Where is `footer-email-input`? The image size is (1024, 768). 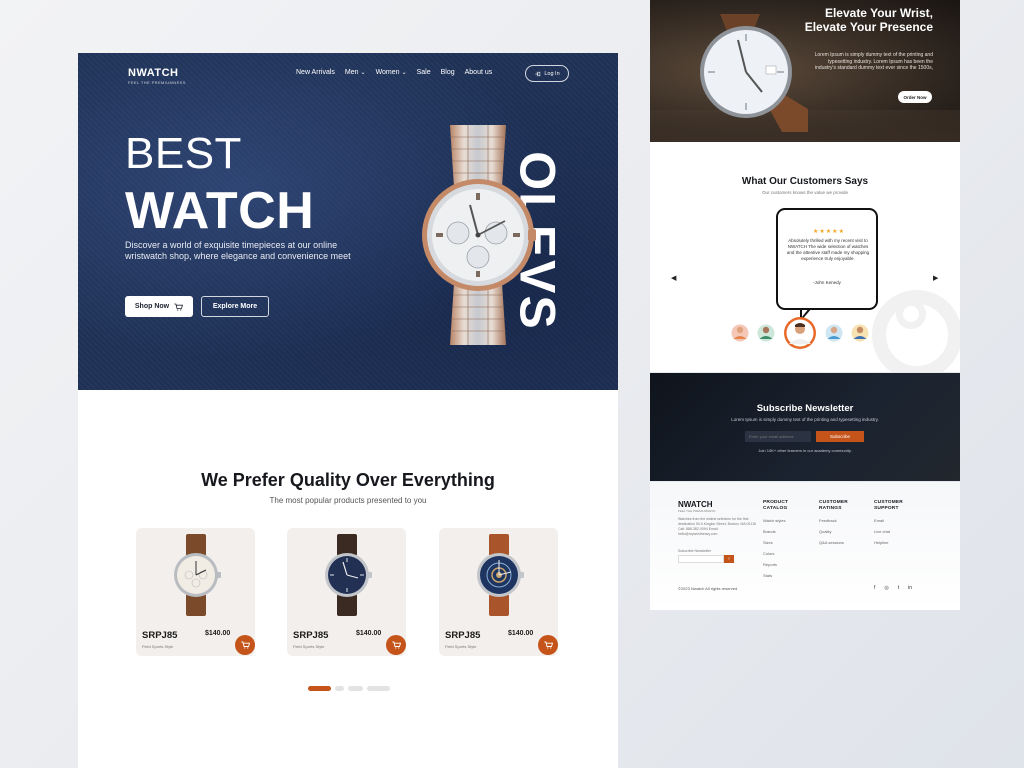 footer-email-input is located at coordinates (701, 559).